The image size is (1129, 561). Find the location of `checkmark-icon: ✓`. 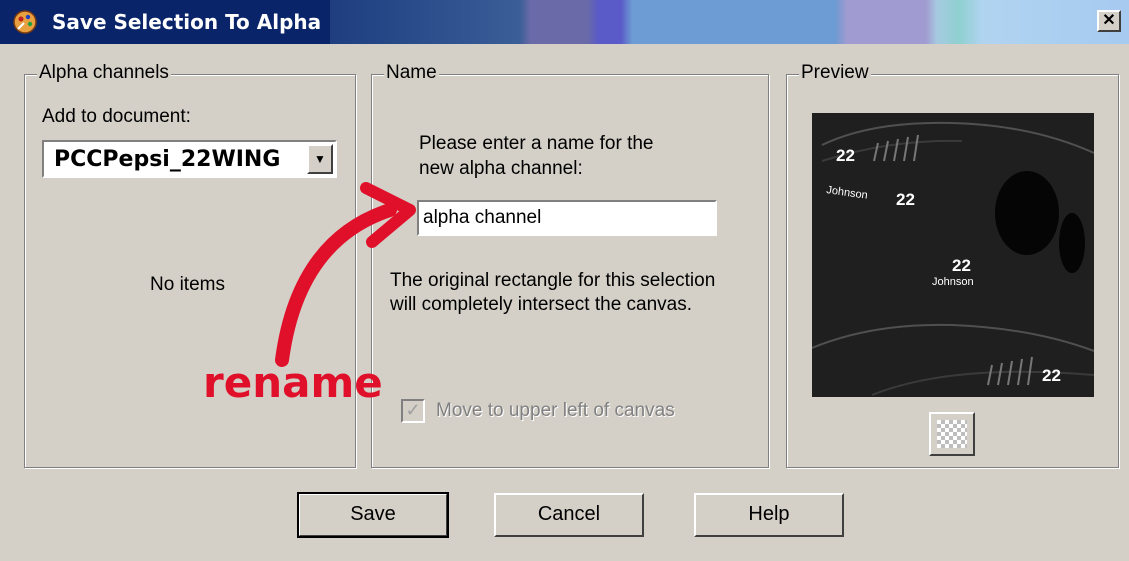

checkmark-icon: ✓ is located at coordinates (413, 410).